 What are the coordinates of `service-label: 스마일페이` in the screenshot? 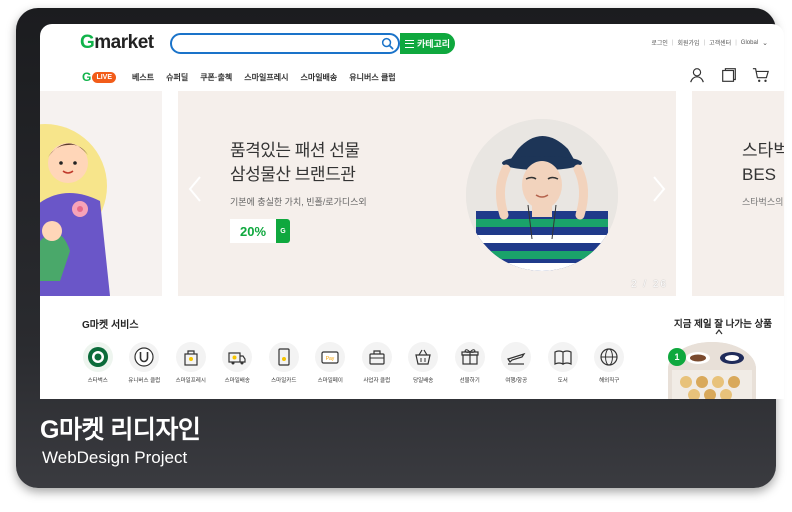 It's located at (330, 381).